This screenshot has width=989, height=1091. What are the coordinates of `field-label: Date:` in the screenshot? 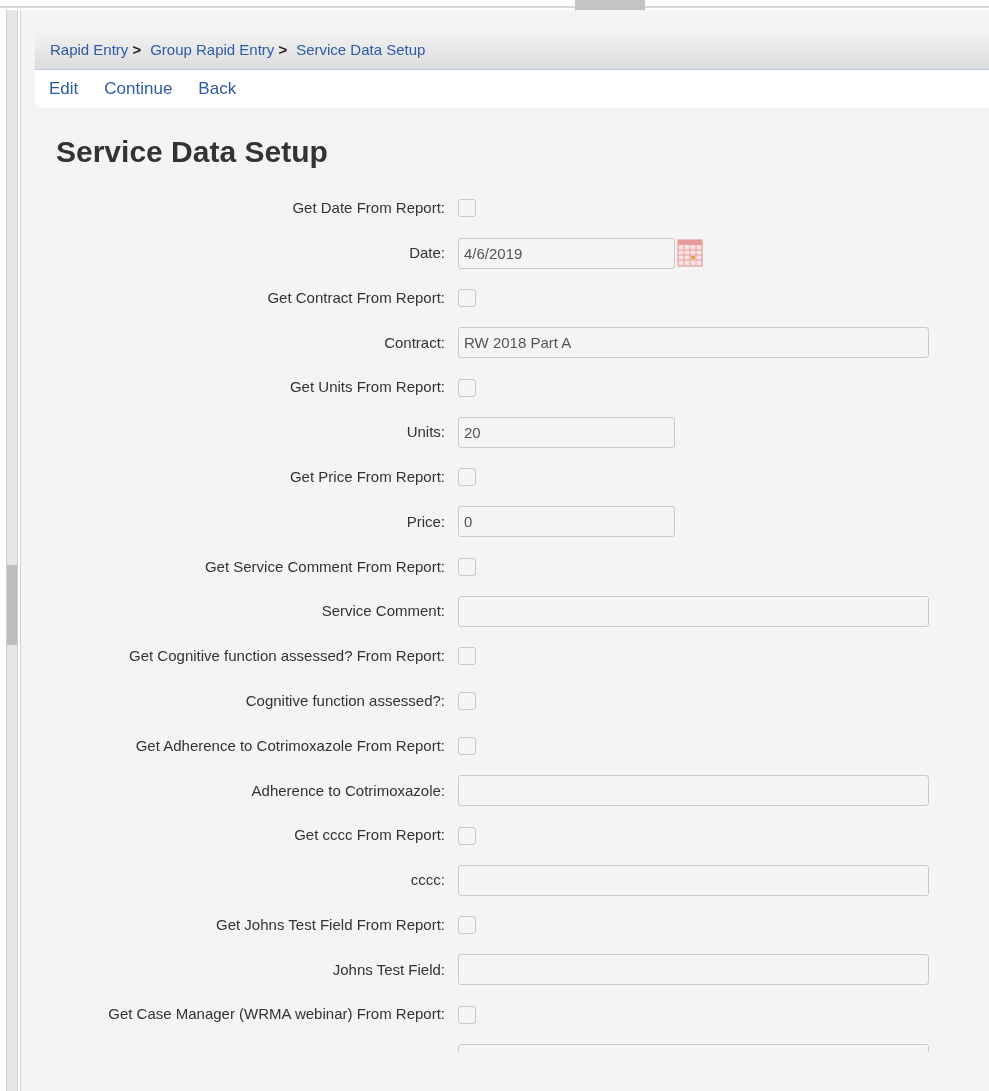 It's located at (427, 252).